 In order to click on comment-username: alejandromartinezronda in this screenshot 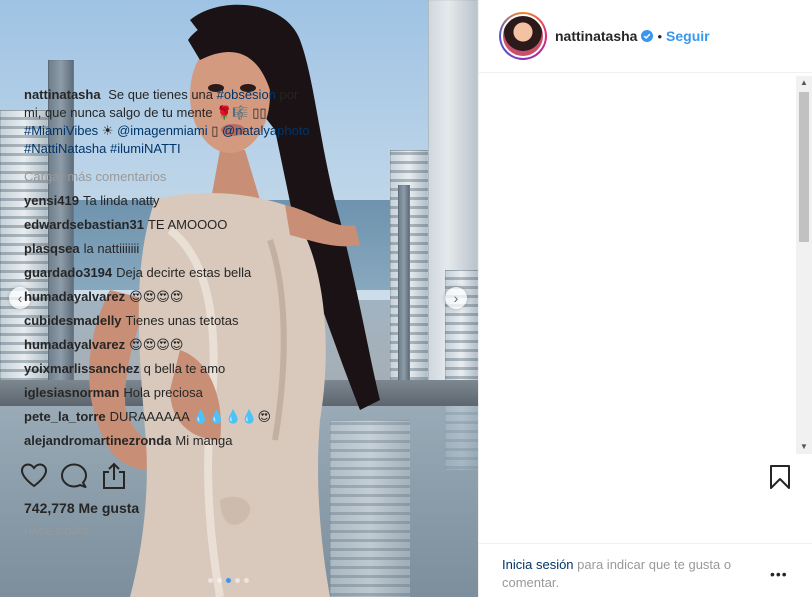, I will do `click(97, 440)`.